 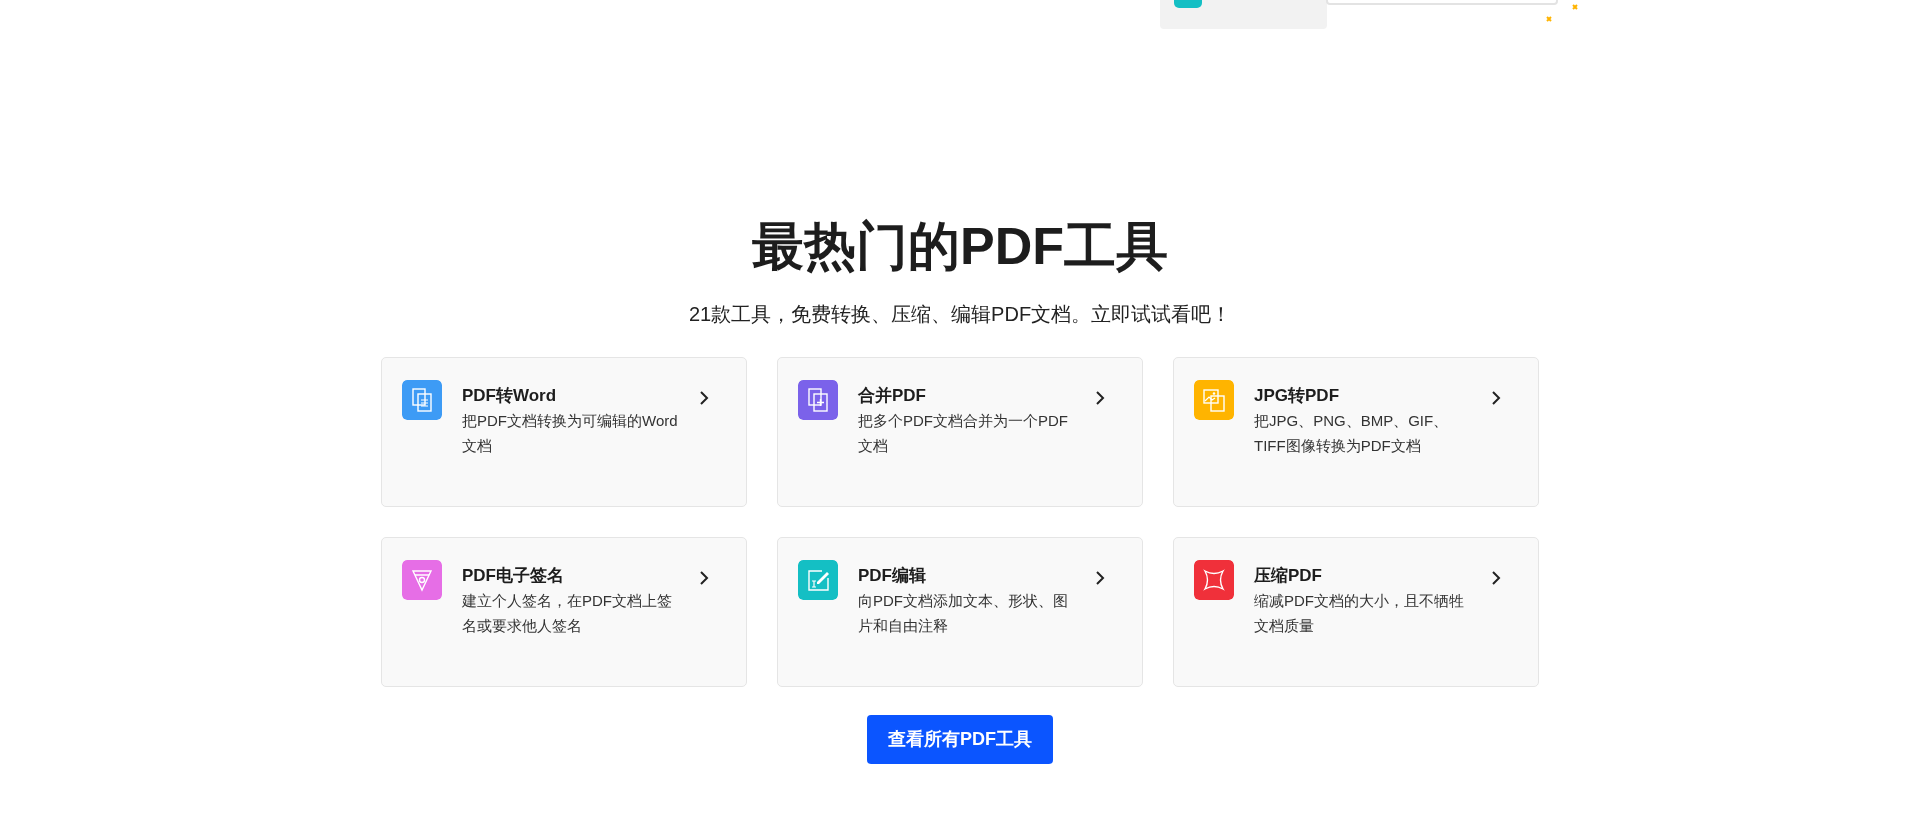 I want to click on tool-description: 把多个PDF文档合并为一个PDF文档, so click(x=963, y=434).